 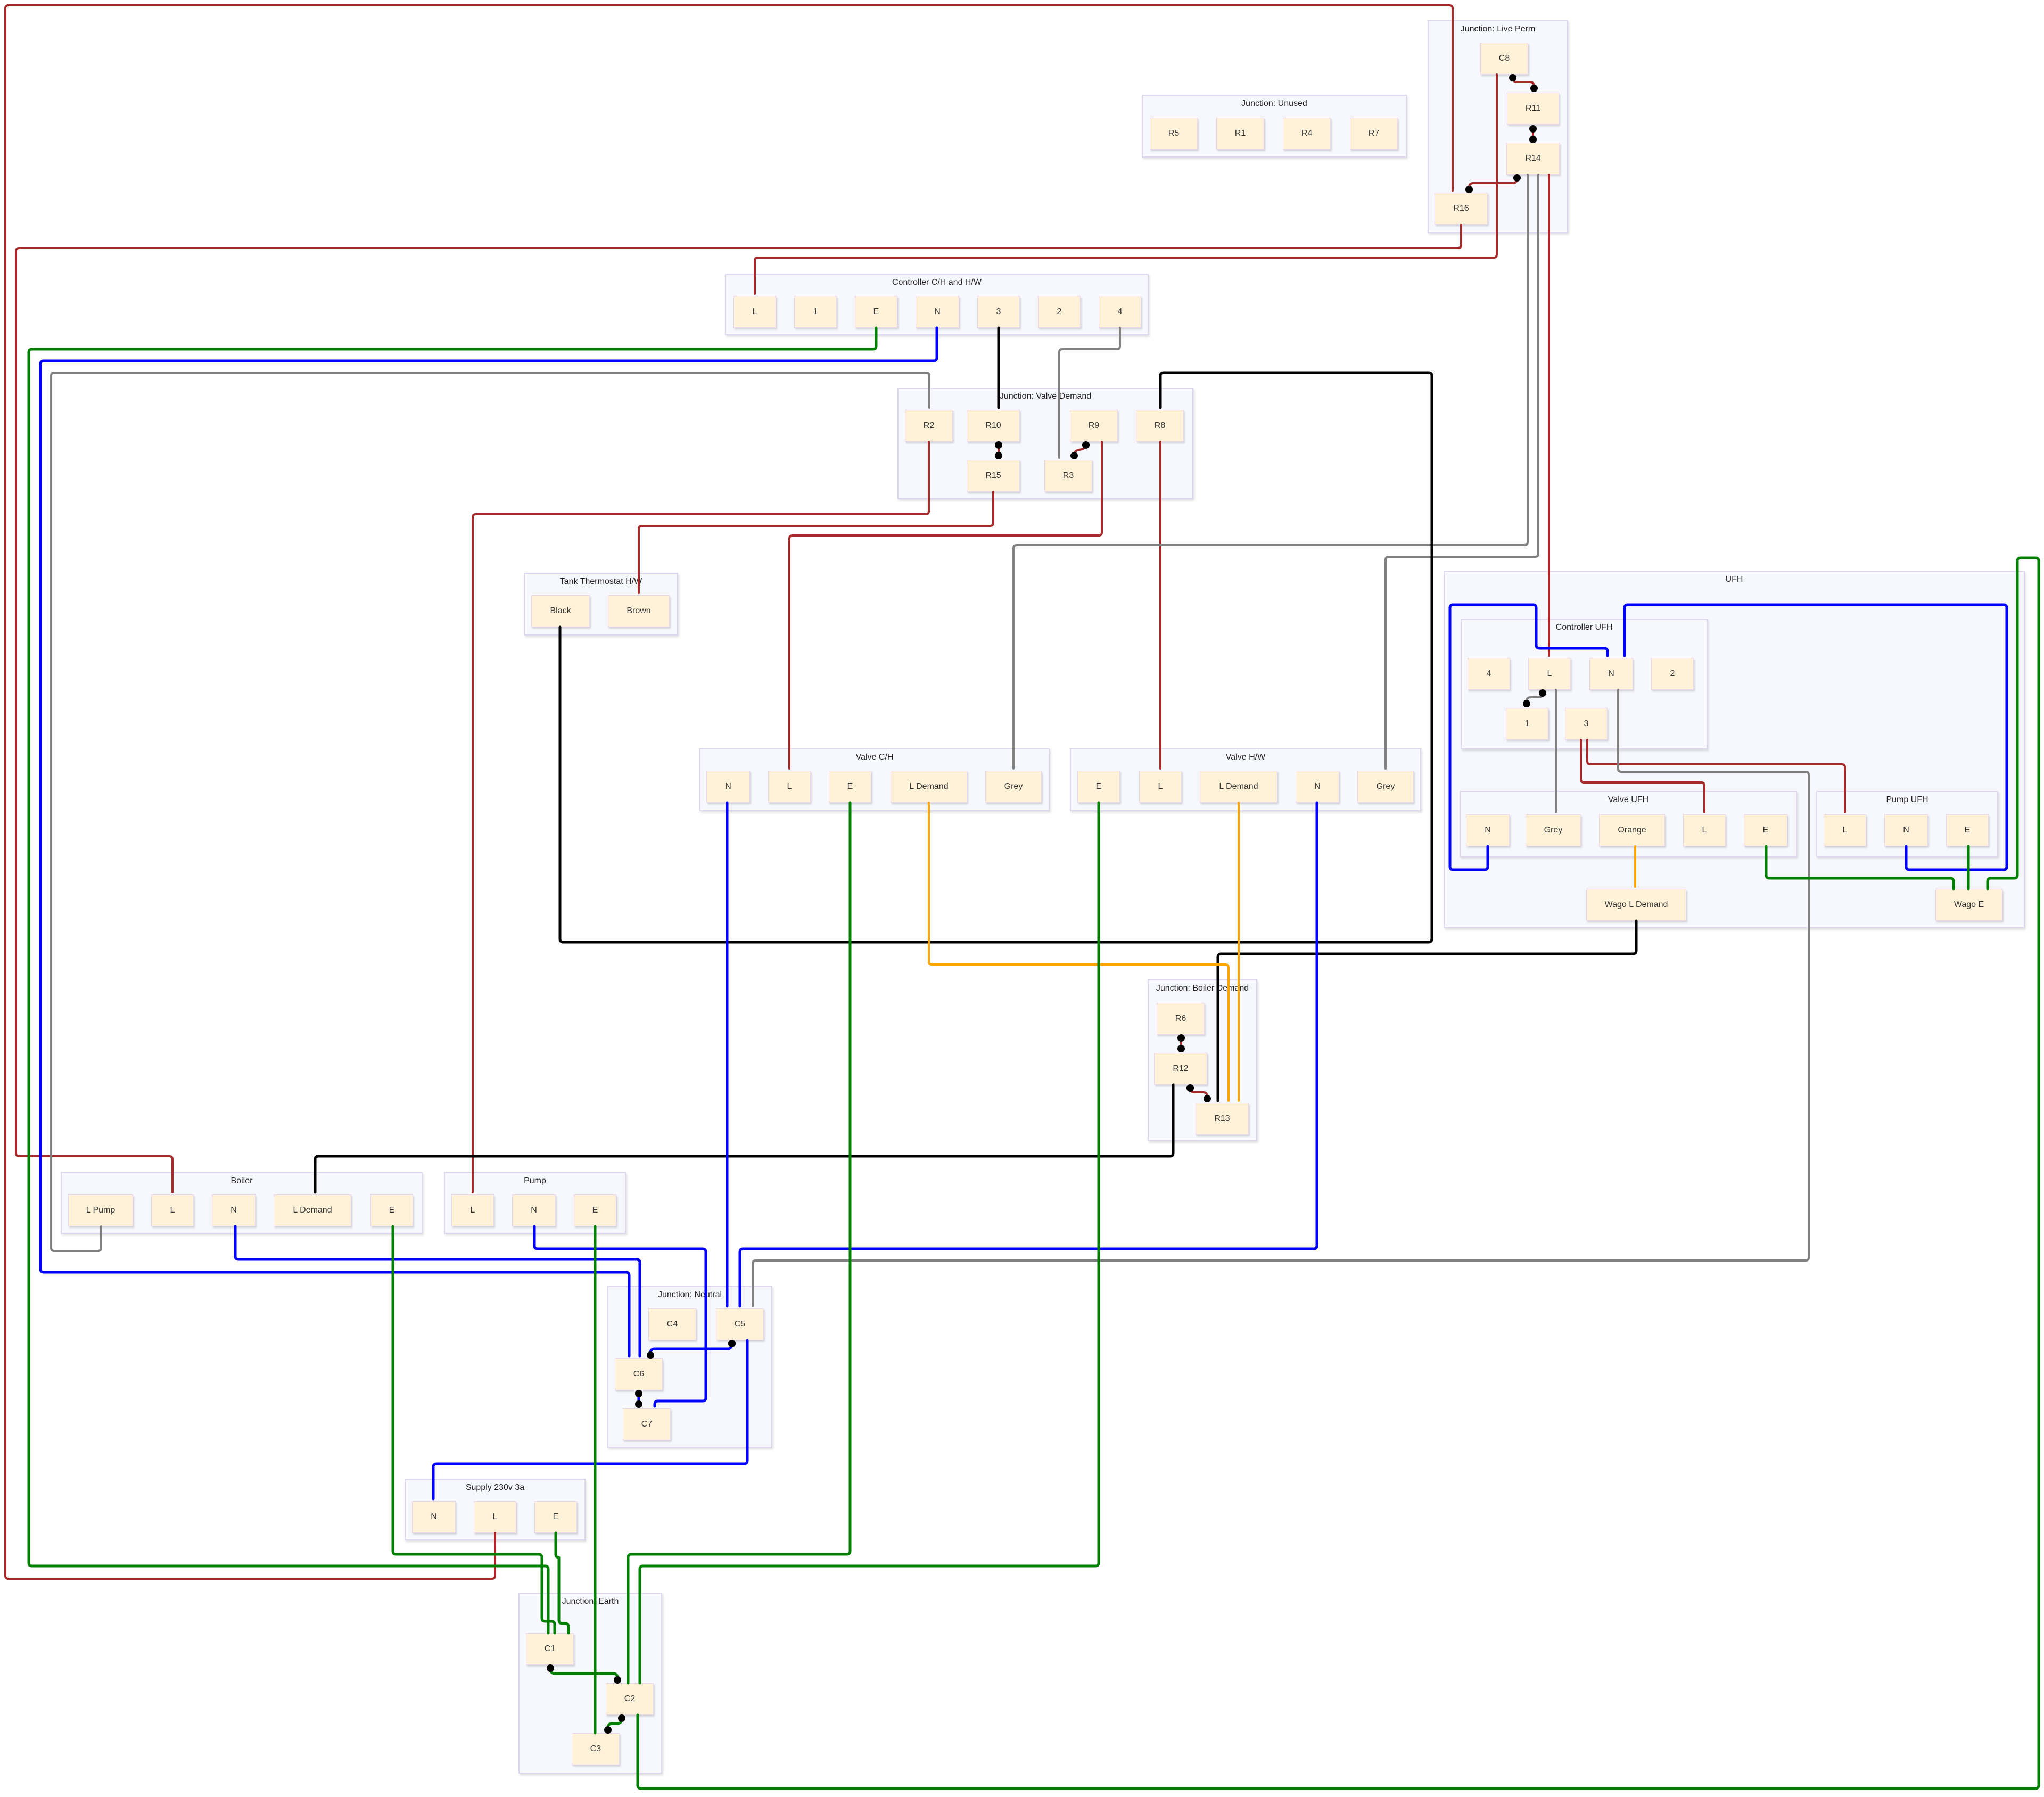 What do you see at coordinates (1765, 830) in the screenshot?
I see `node-valve-ufh-e: E` at bounding box center [1765, 830].